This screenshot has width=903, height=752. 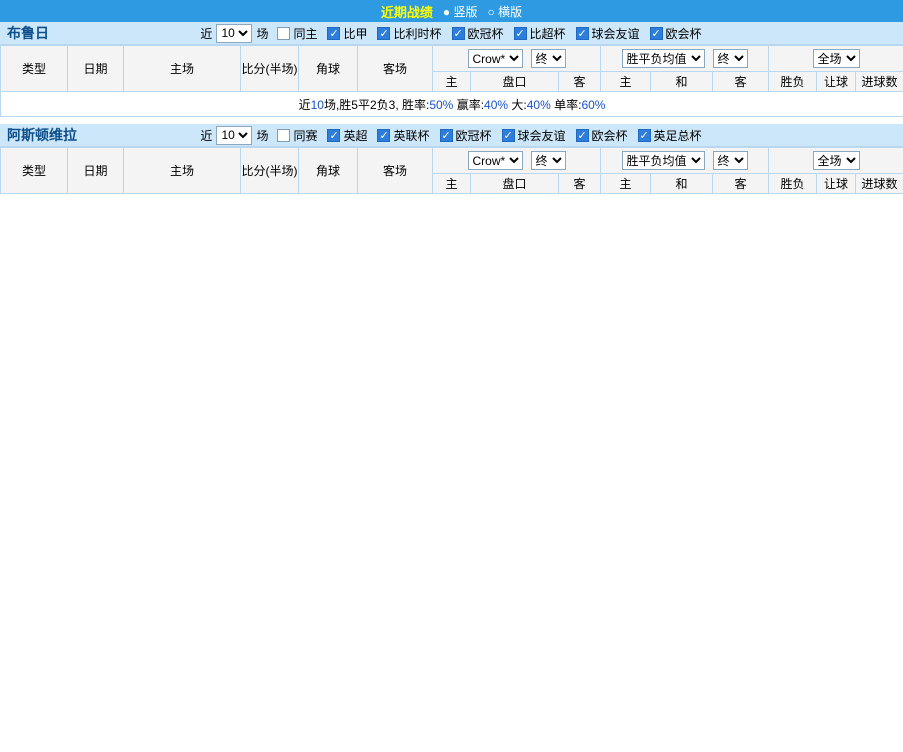 I want to click on competition-label: 比超杯, so click(x=547, y=33).